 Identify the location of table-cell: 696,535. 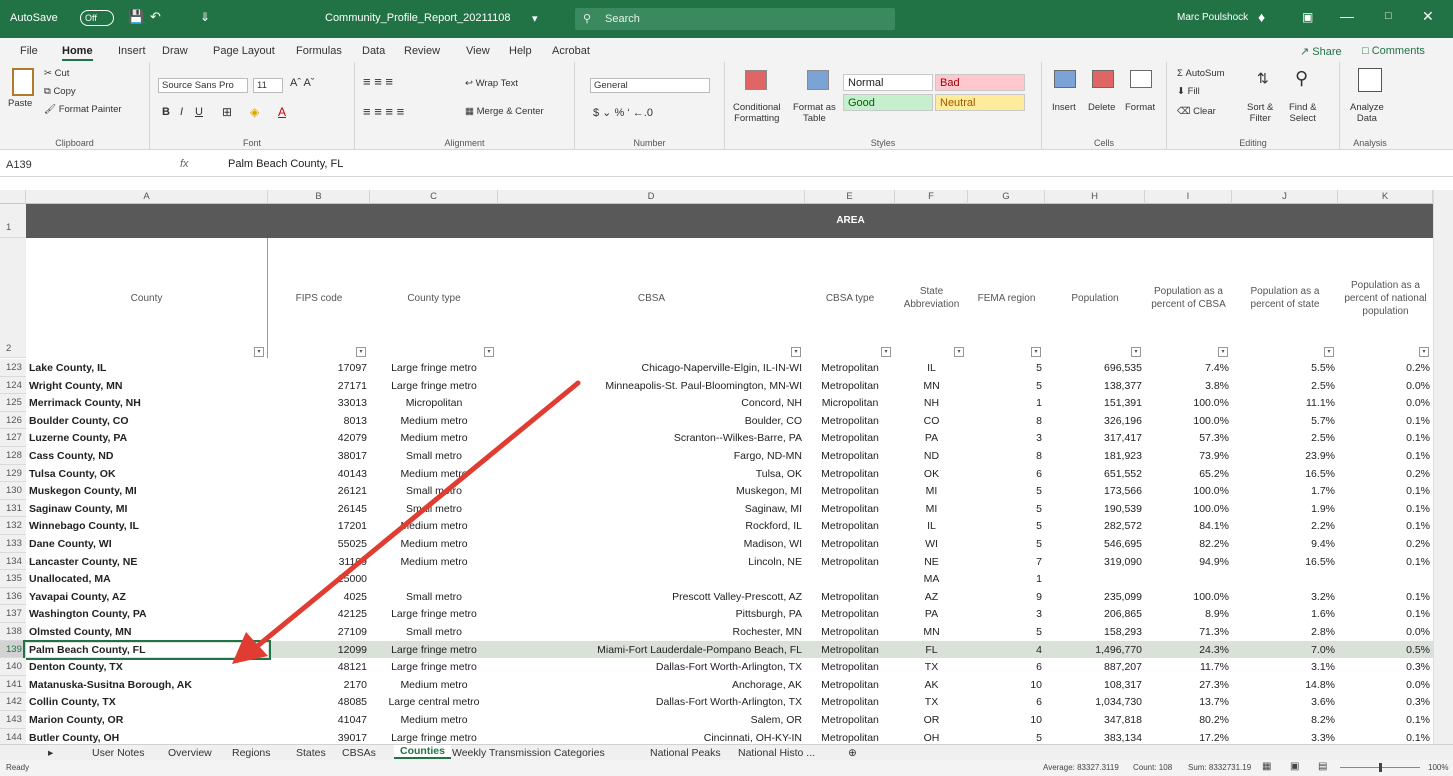
(1095, 368).